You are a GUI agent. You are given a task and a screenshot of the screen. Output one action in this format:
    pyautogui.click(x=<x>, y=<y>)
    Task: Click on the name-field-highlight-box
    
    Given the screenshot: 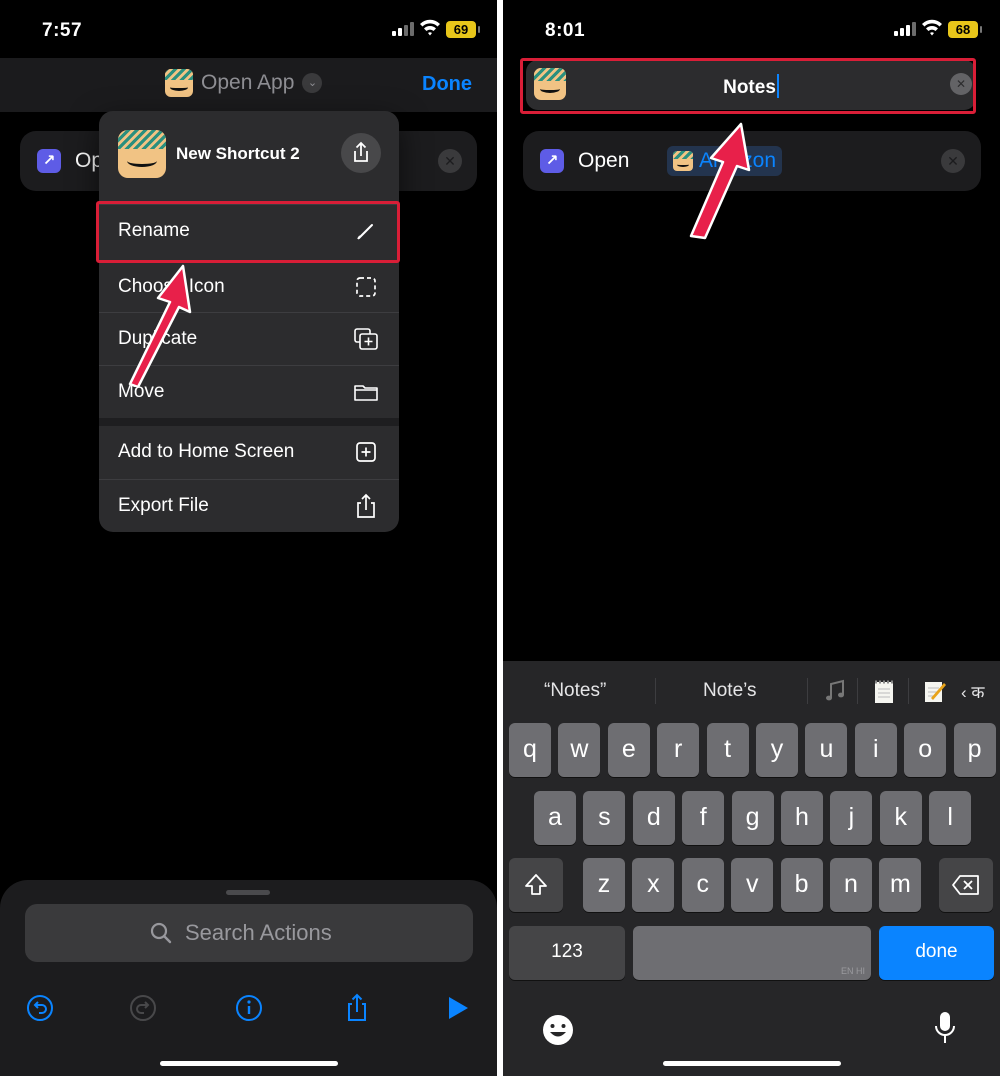 What is the action you would take?
    pyautogui.click(x=748, y=86)
    